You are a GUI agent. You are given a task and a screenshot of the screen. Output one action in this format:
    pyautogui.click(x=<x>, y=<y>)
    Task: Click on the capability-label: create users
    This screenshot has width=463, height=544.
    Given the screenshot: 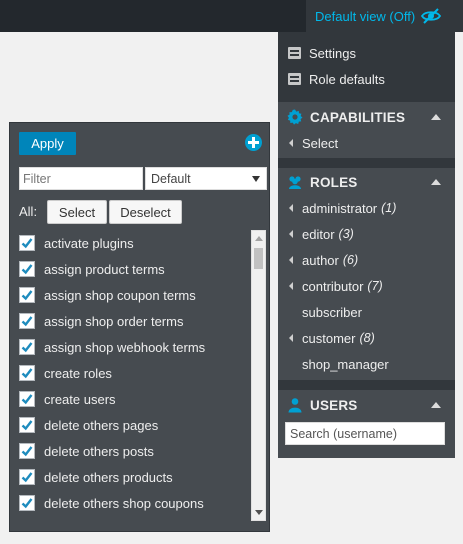 What is the action you would take?
    pyautogui.click(x=80, y=399)
    